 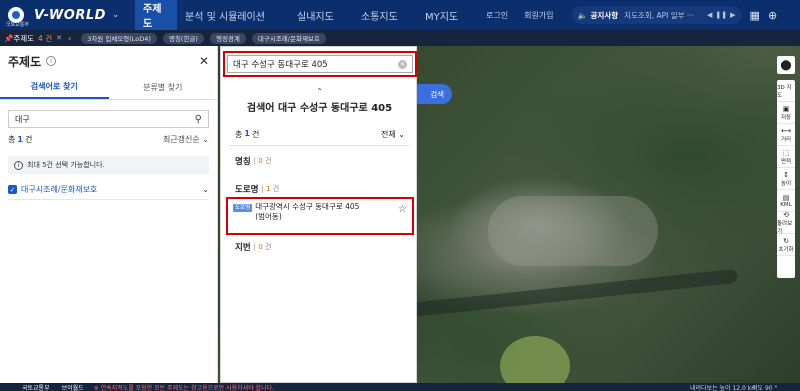 I want to click on info-icon: i, so click(x=51, y=61).